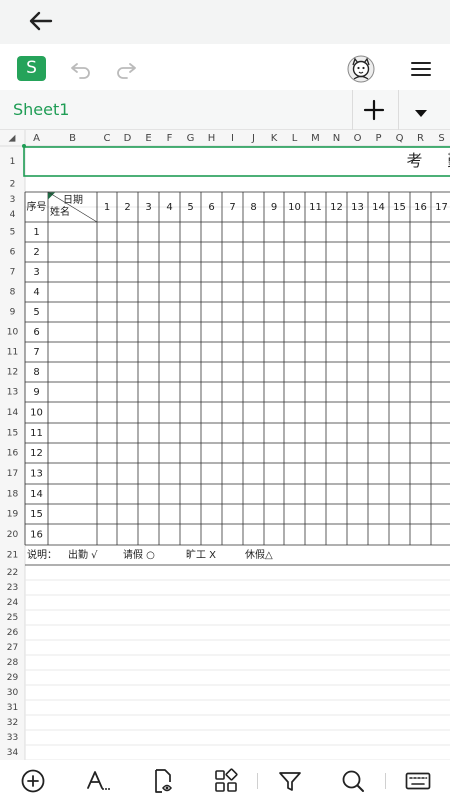  Describe the element at coordinates (34, 110) in the screenshot. I see `sheet-tab-sheet1: Sheet1` at that location.